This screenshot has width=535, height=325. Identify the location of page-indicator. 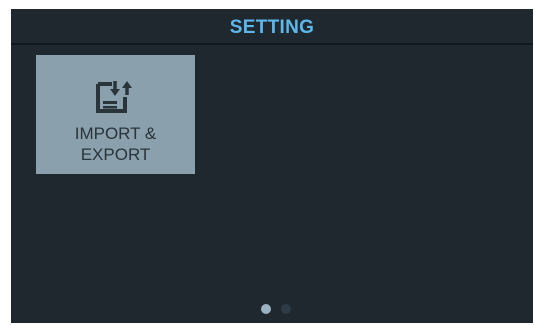
(276, 309).